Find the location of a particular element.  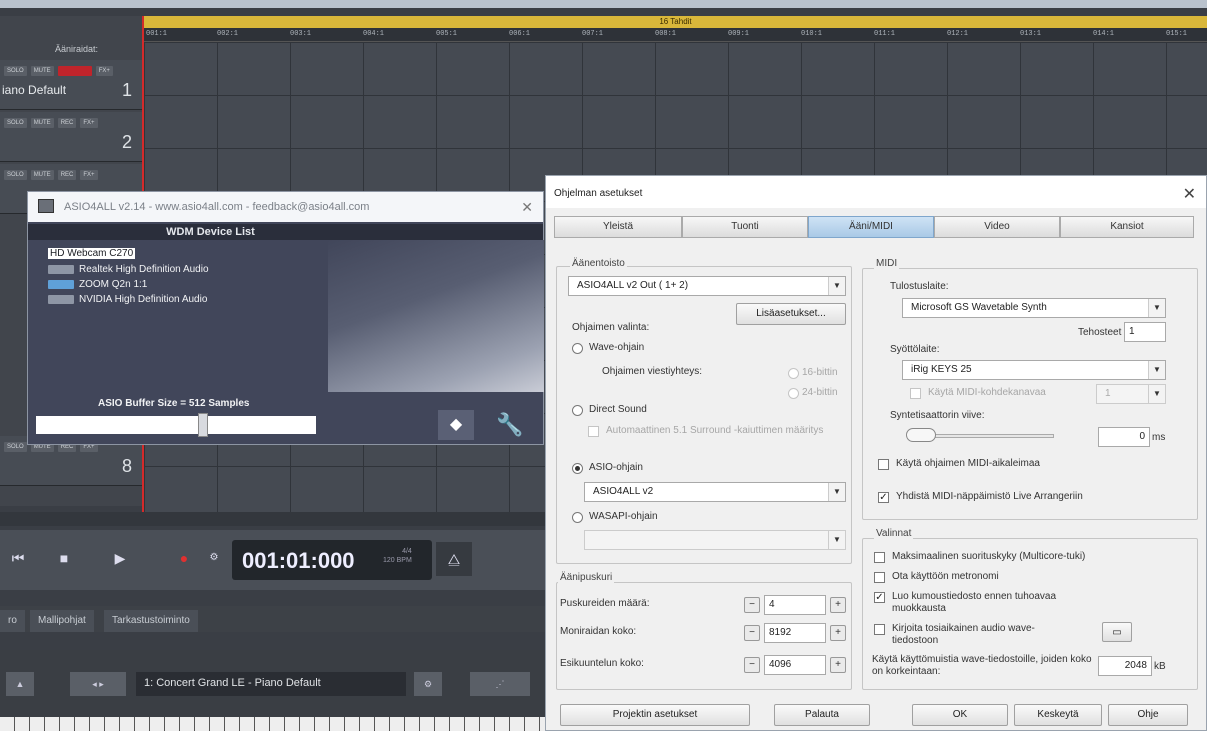

tab-audio-midi: Ääni/MIDI is located at coordinates (871, 227).